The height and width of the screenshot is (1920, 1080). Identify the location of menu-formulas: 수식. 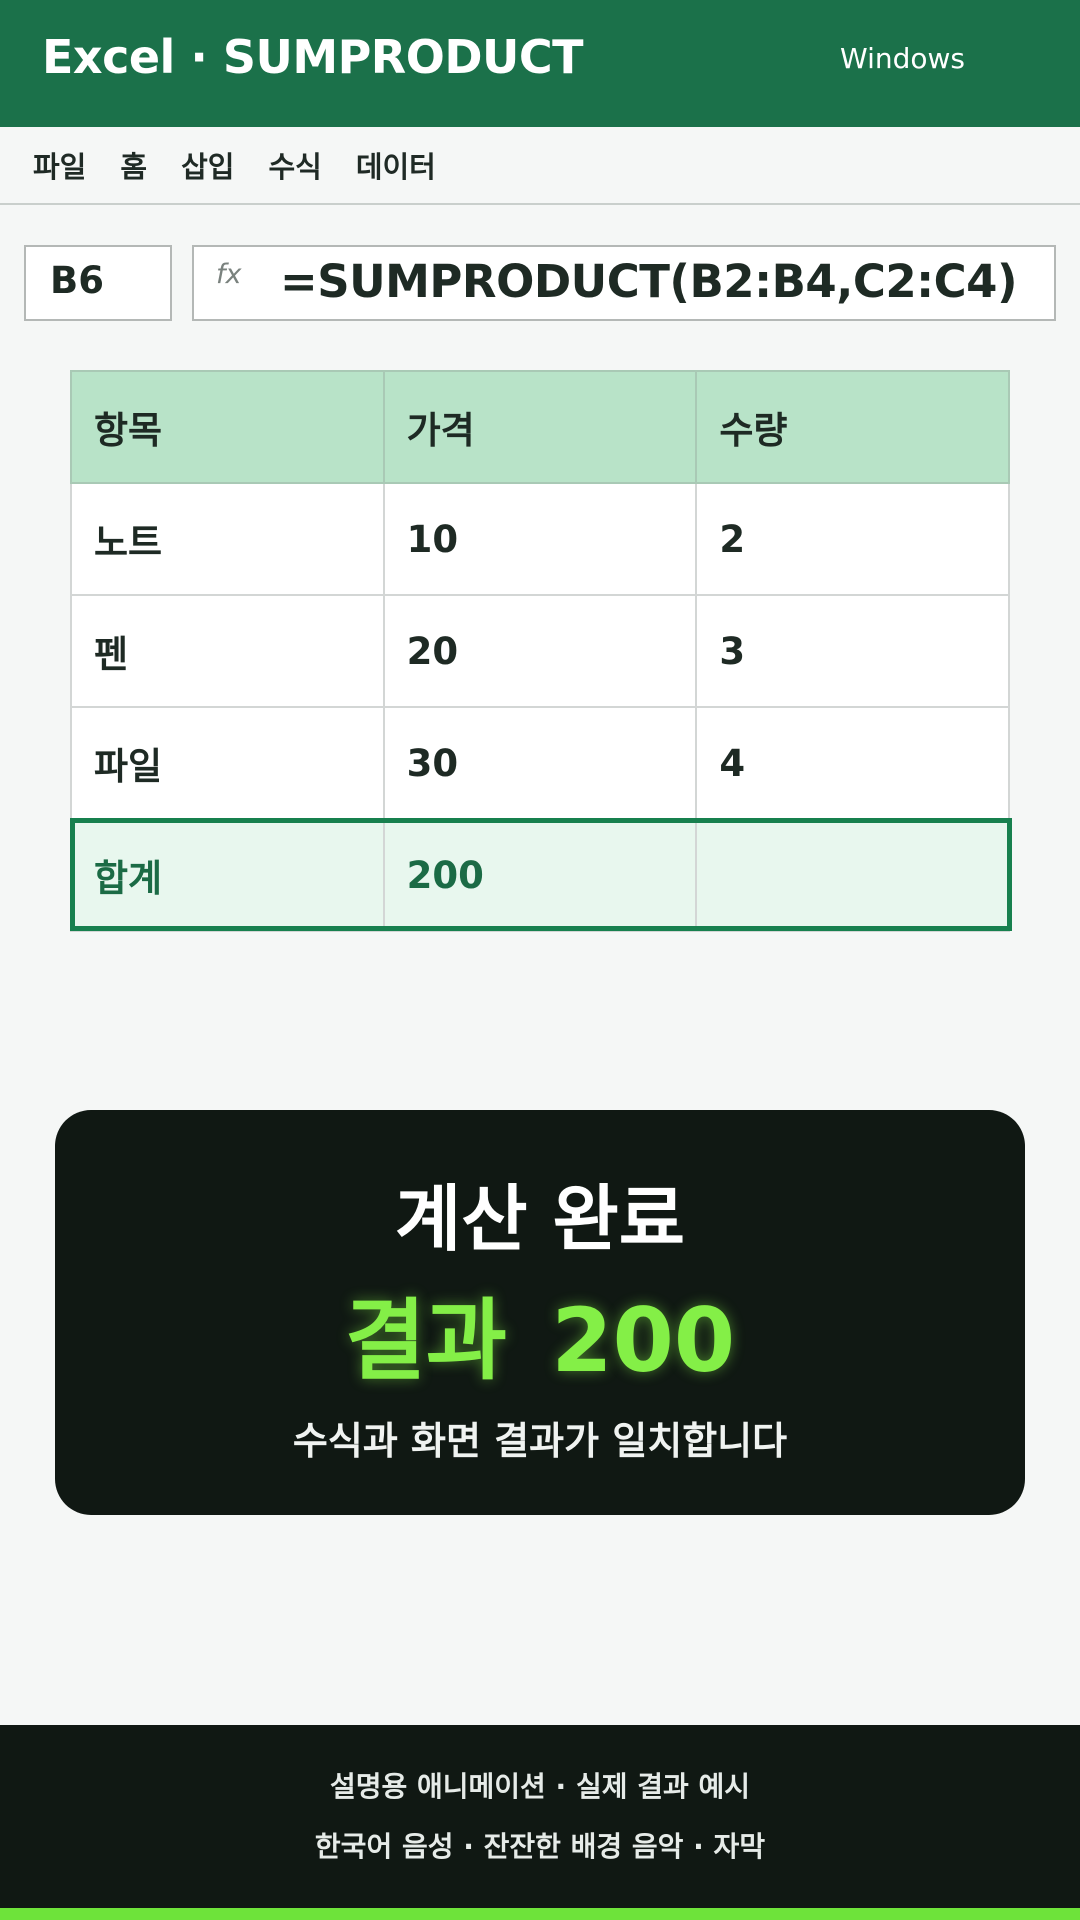
(294, 165).